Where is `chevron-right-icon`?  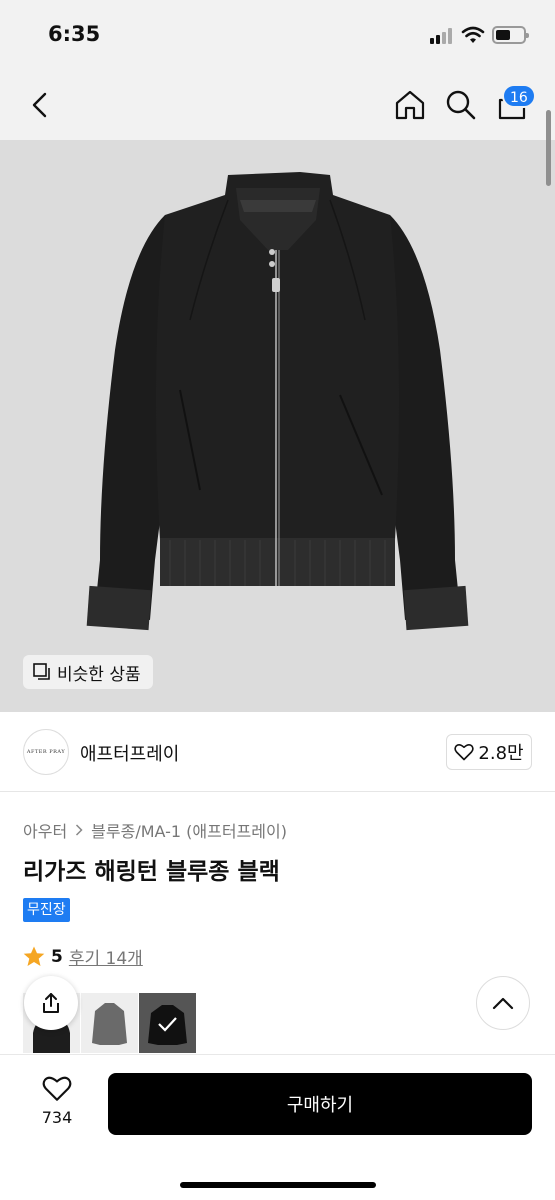
chevron-right-icon is located at coordinates (79, 830).